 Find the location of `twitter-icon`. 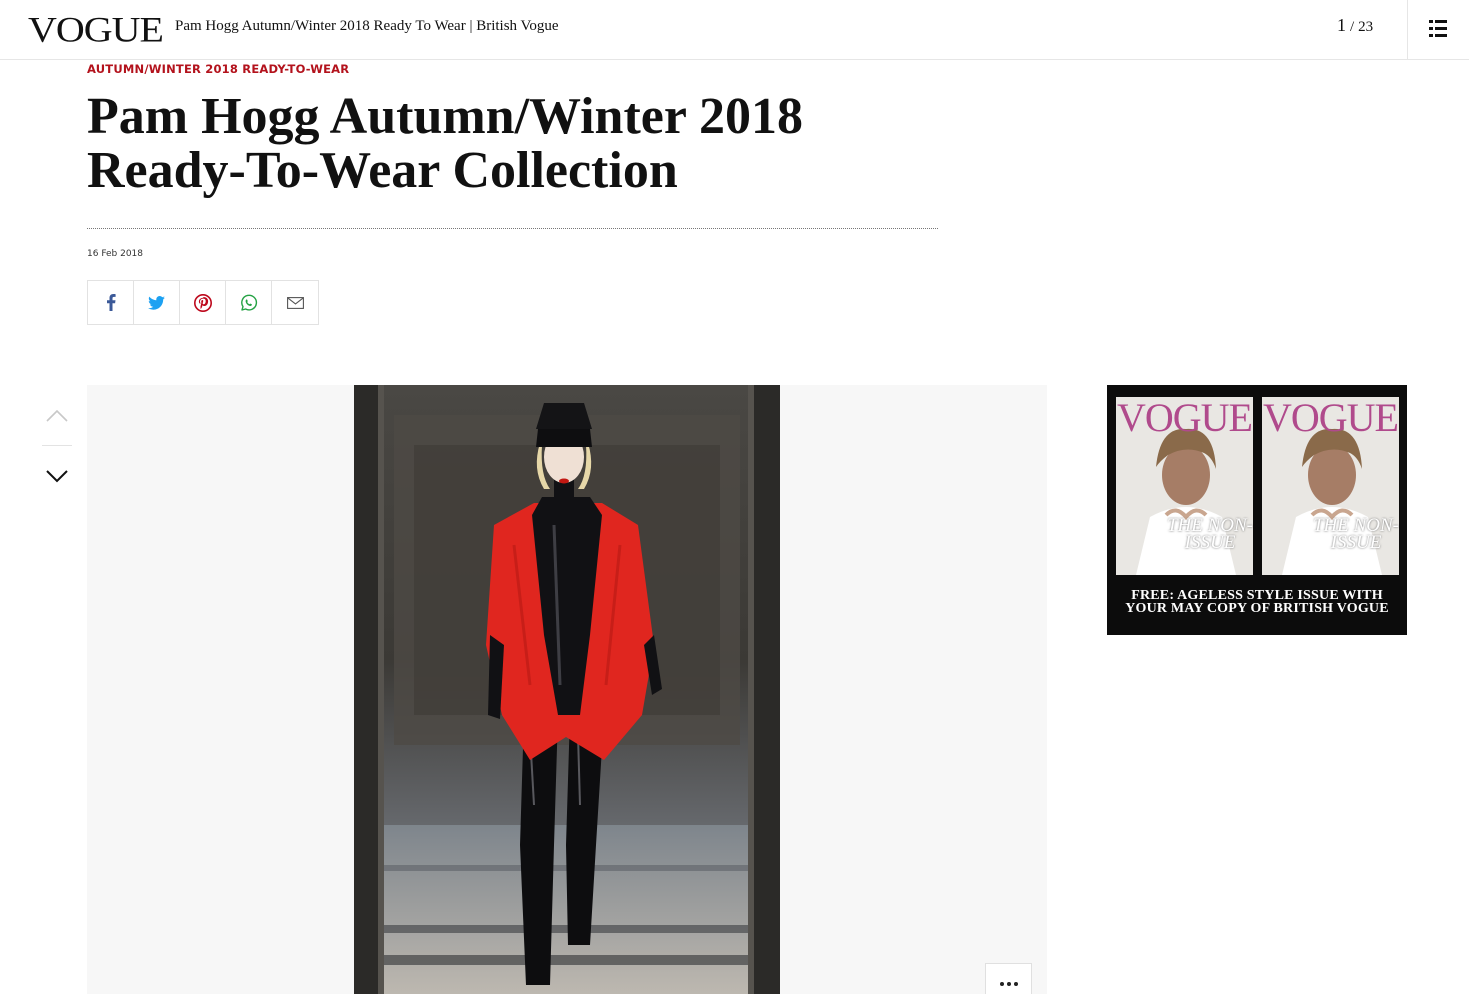

twitter-icon is located at coordinates (156, 302).